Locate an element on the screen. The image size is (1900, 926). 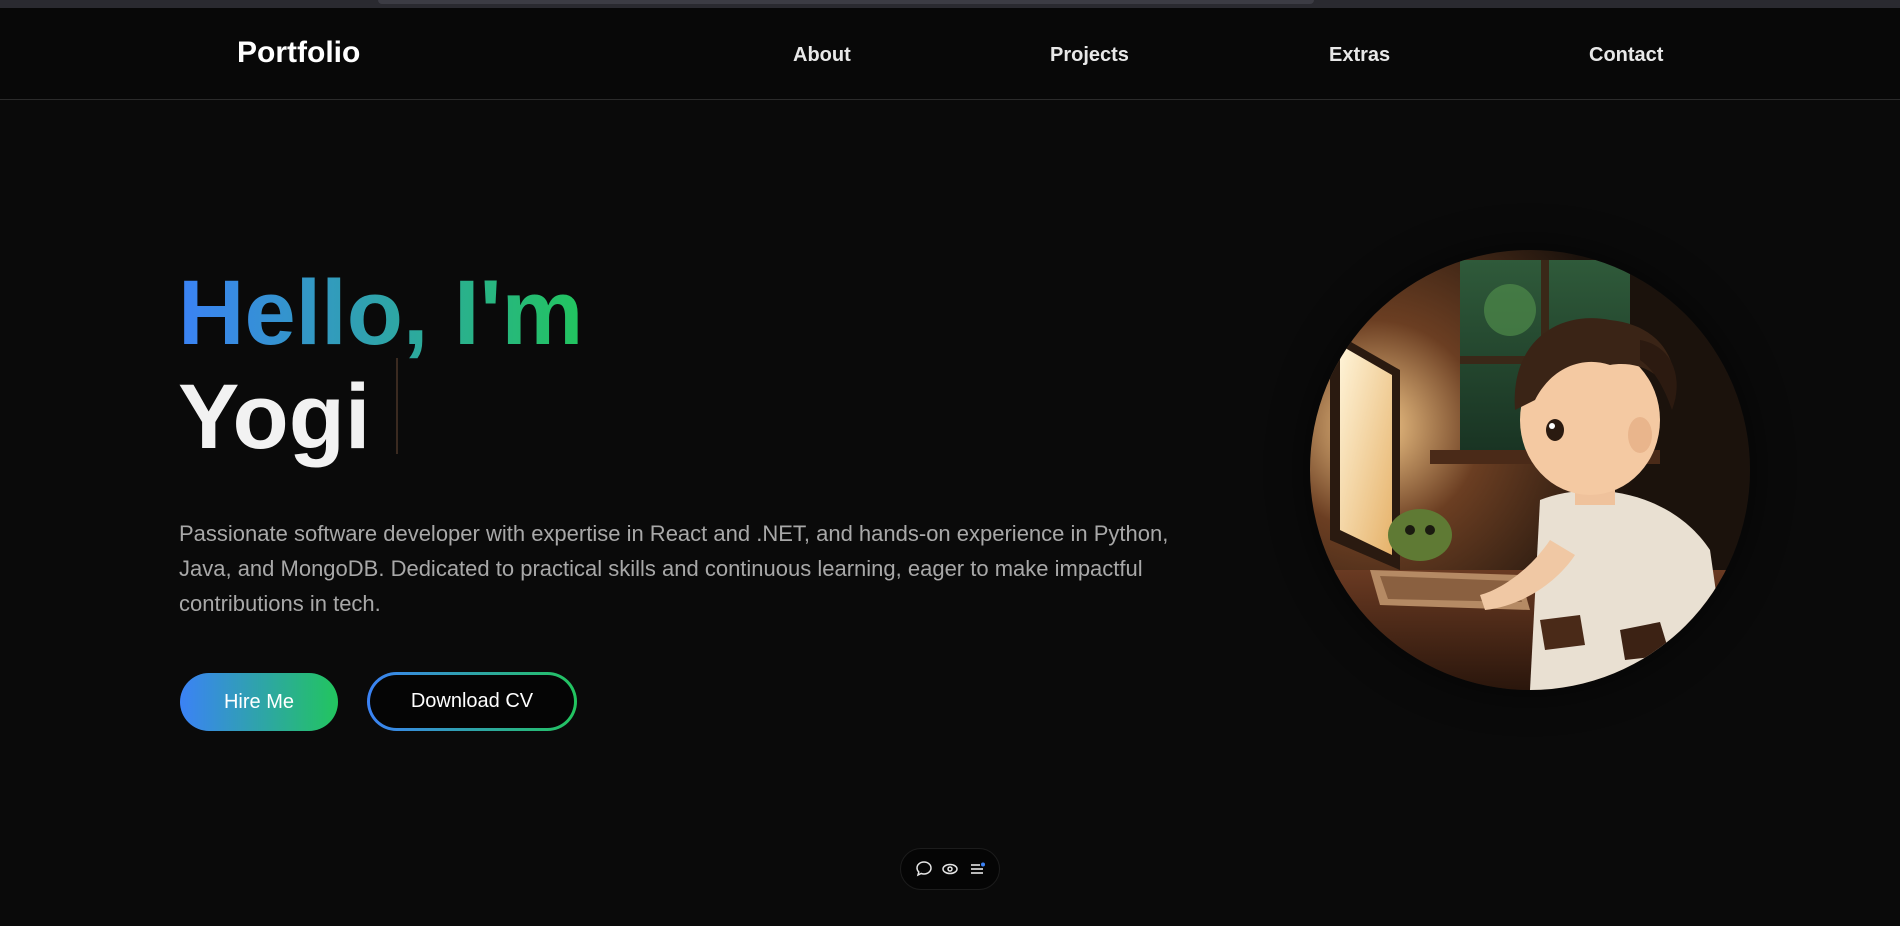
browser-top-strip is located at coordinates (950, 4).